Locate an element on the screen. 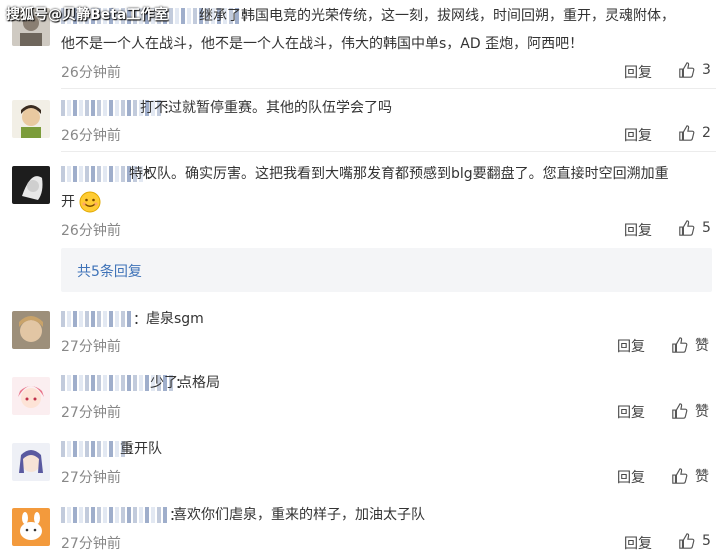 Image resolution: width=728 pixels, height=558 pixels. comment-text-tail: 开 is located at coordinates (68, 202).